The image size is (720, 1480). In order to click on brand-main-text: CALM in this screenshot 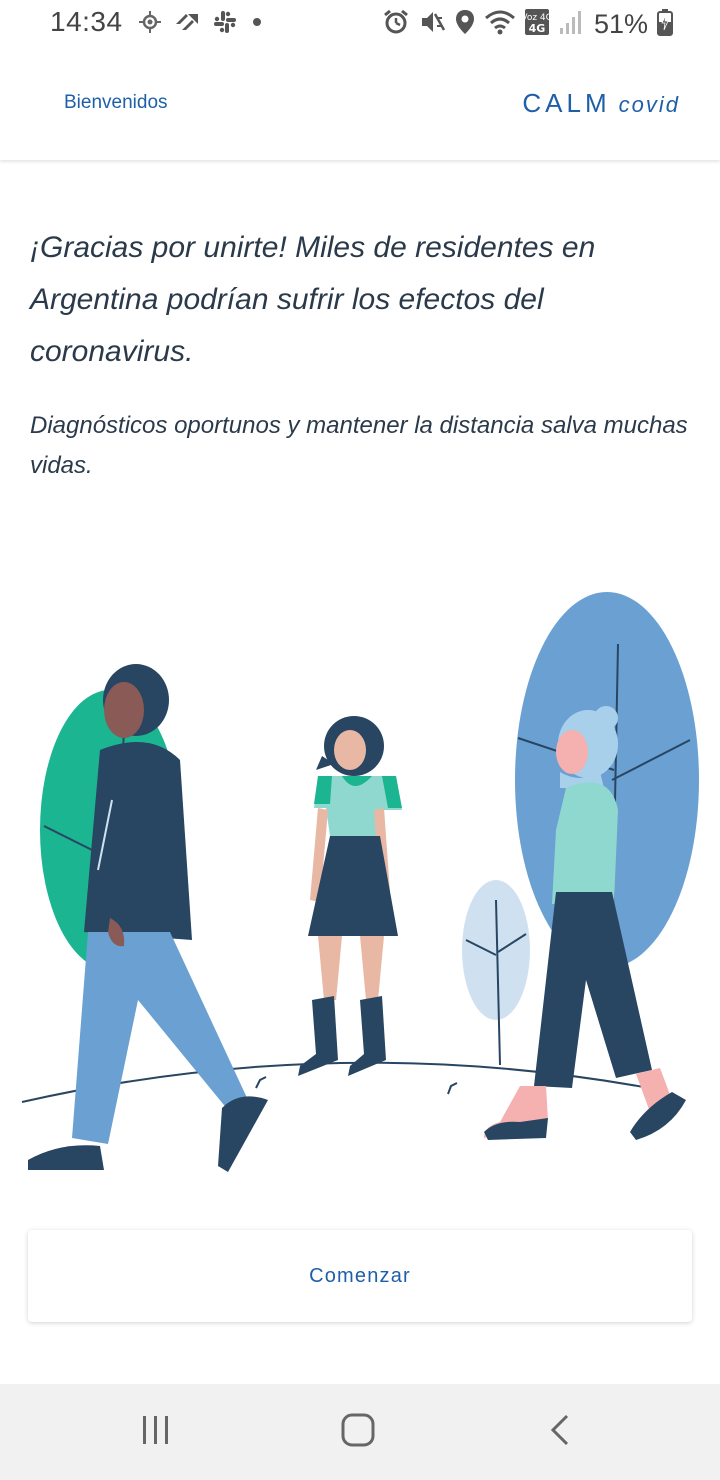, I will do `click(566, 103)`.